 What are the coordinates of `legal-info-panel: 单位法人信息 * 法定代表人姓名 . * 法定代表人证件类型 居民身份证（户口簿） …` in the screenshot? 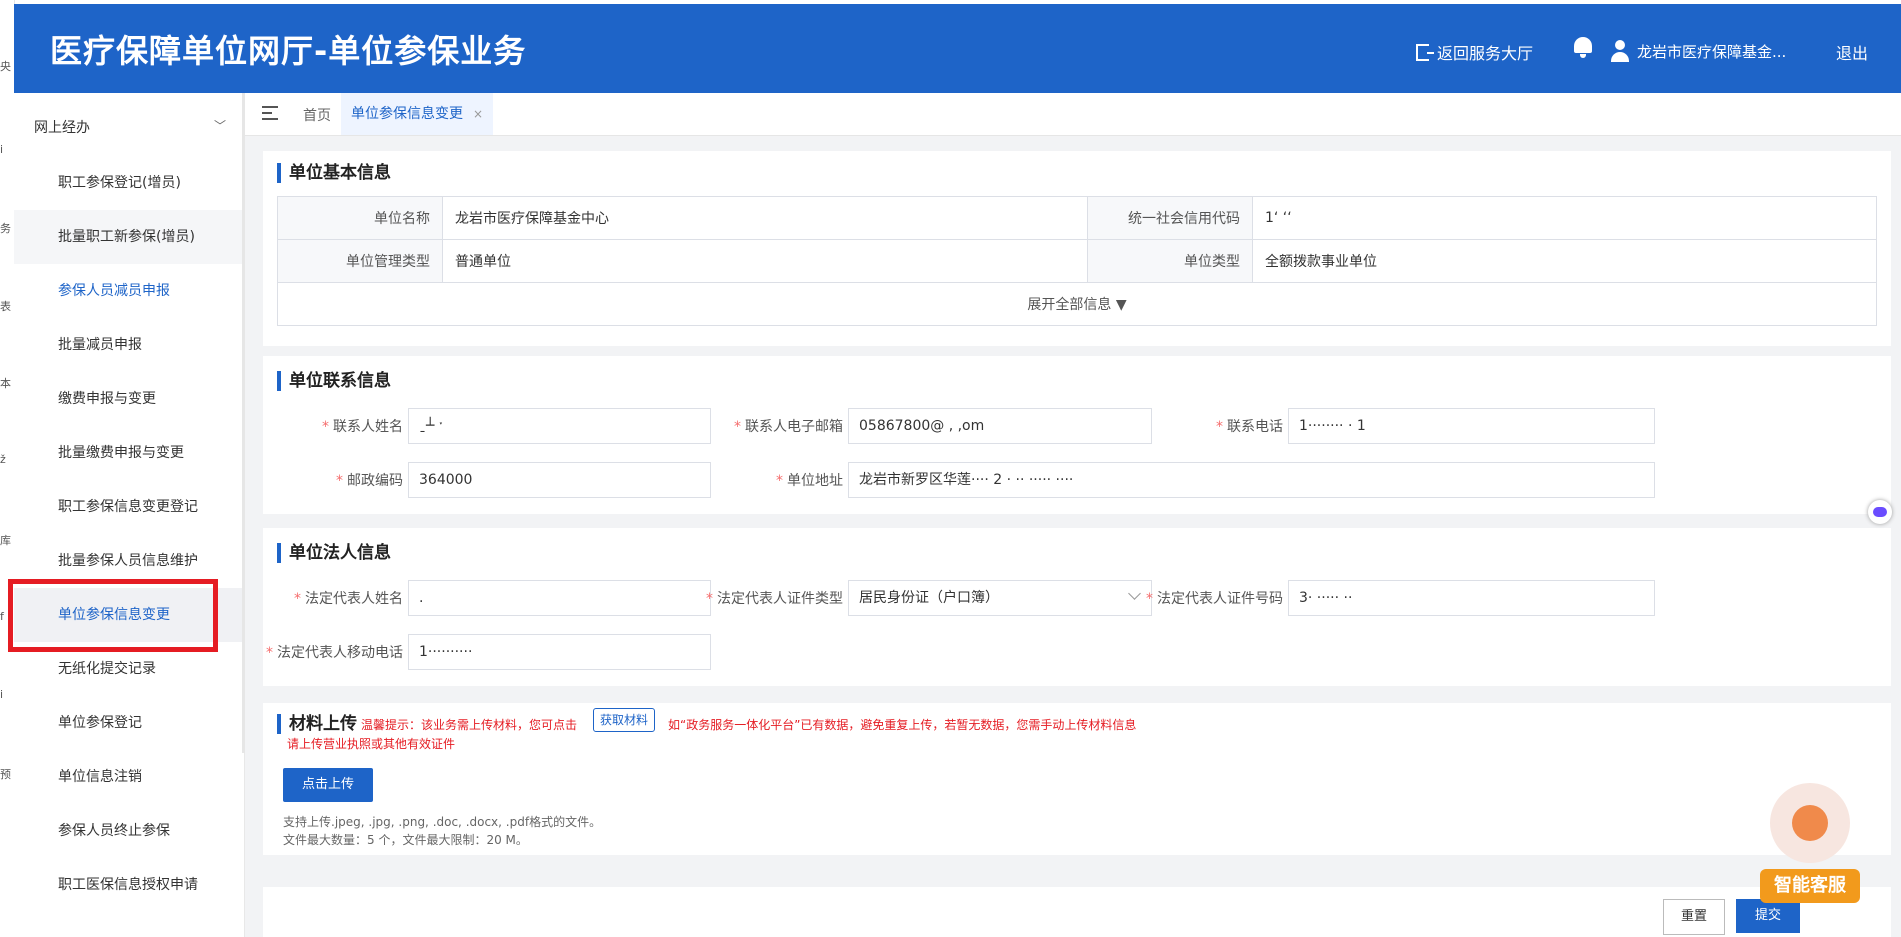 It's located at (1077, 607).